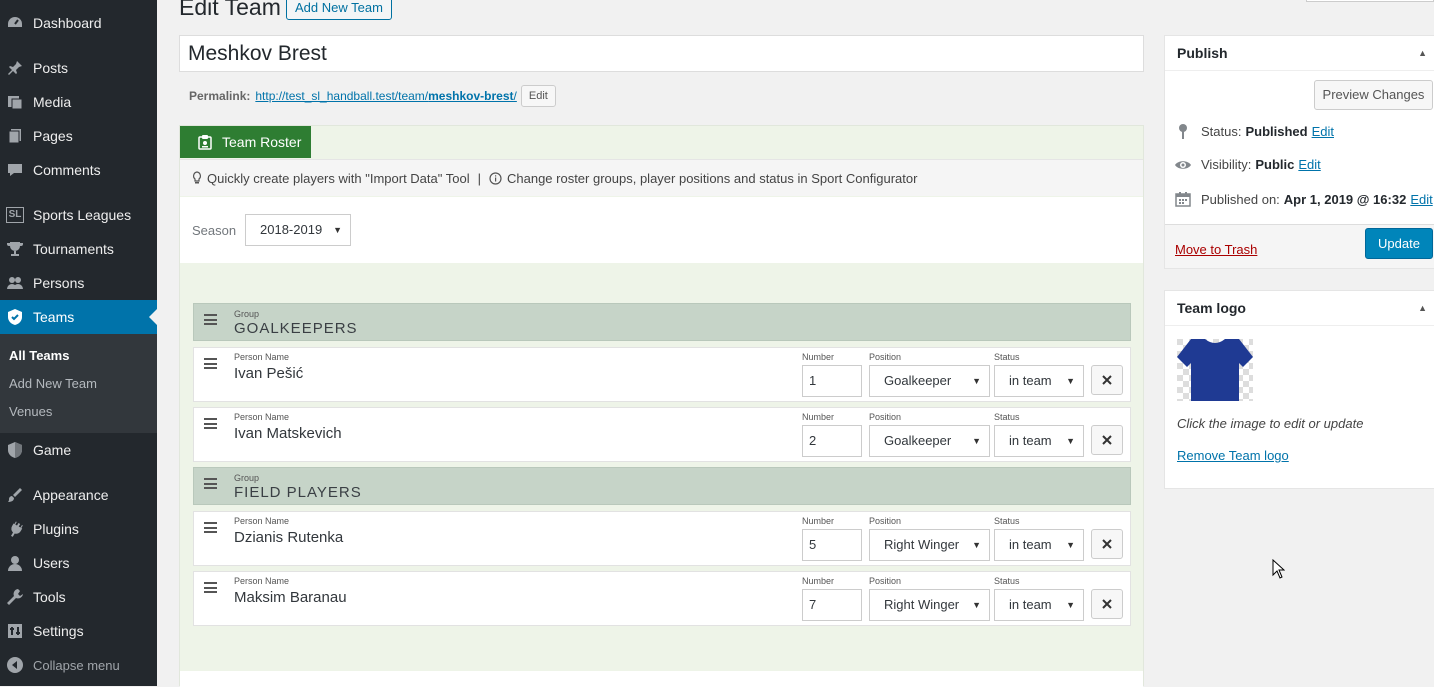  I want to click on mouse-cursor-icon, so click(1279, 570).